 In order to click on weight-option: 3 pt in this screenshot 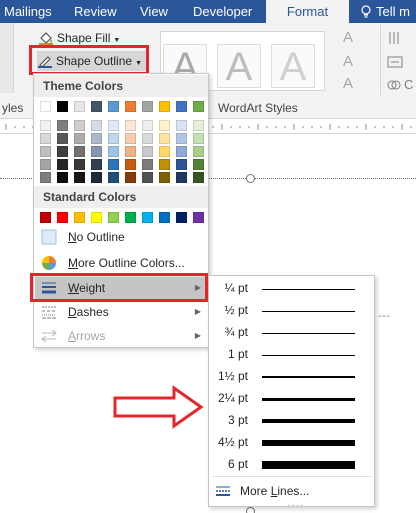, I will do `click(292, 421)`.